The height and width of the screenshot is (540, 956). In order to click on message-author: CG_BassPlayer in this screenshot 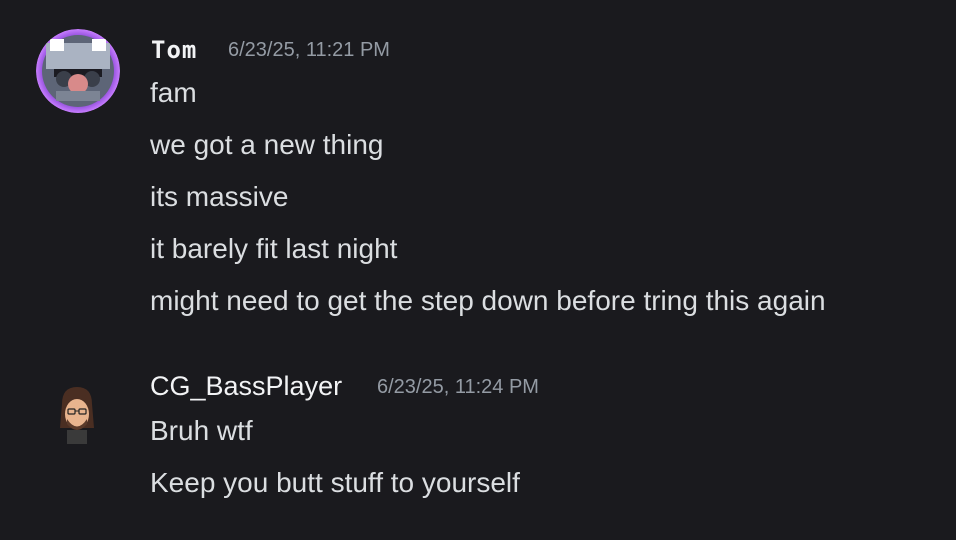, I will do `click(246, 386)`.